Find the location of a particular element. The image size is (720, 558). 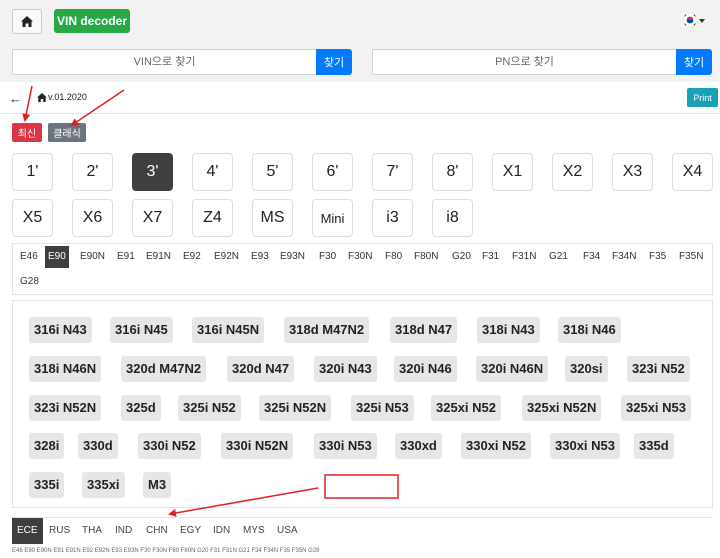

chassis-f31: F31 is located at coordinates (490, 257).